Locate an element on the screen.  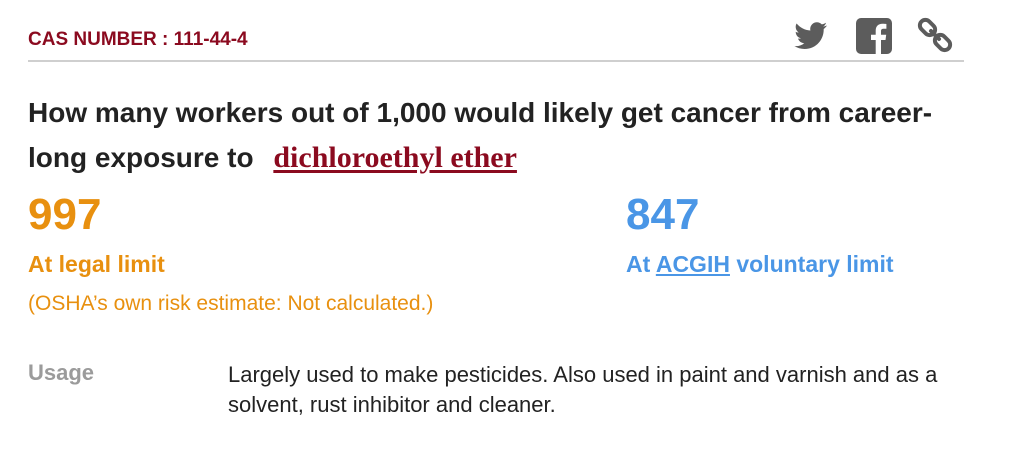
usage-label: Usage is located at coordinates (61, 372).